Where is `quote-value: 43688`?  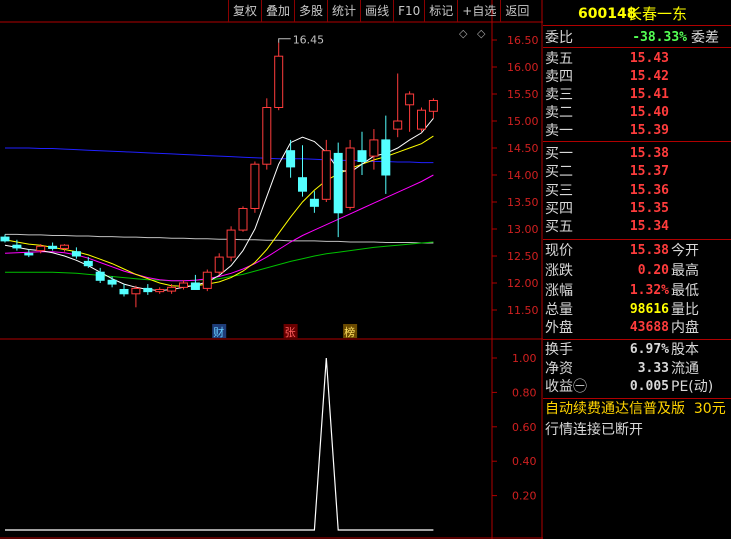 quote-value: 43688 is located at coordinates (649, 327).